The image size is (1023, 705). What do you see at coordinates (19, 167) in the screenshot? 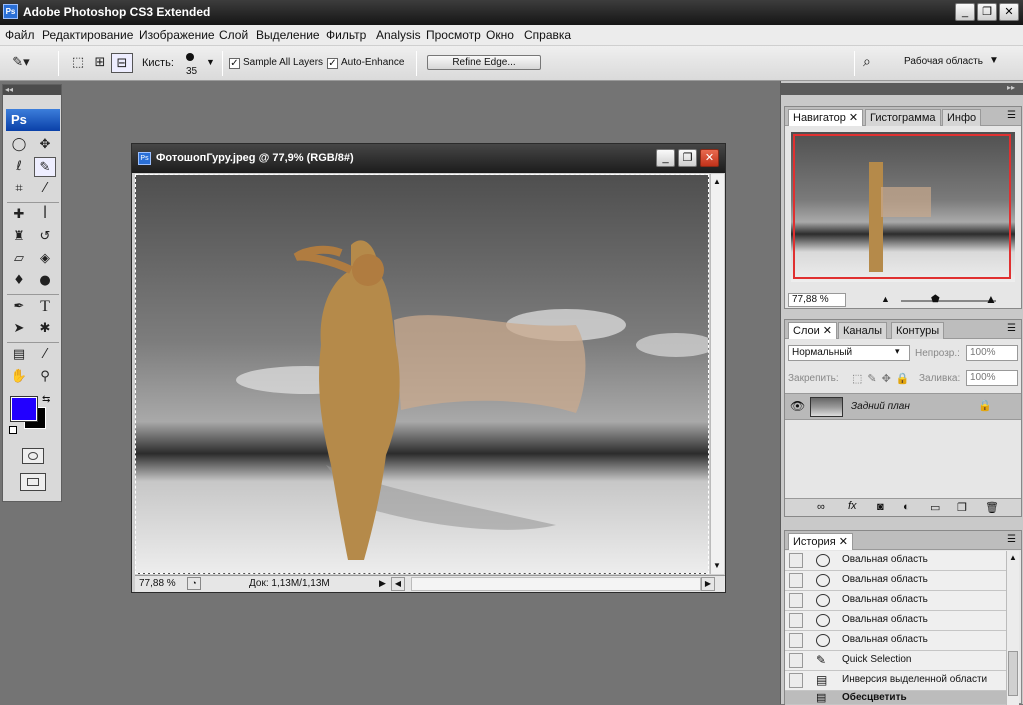
I see `lasso-tool-icon: ℓ` at bounding box center [19, 167].